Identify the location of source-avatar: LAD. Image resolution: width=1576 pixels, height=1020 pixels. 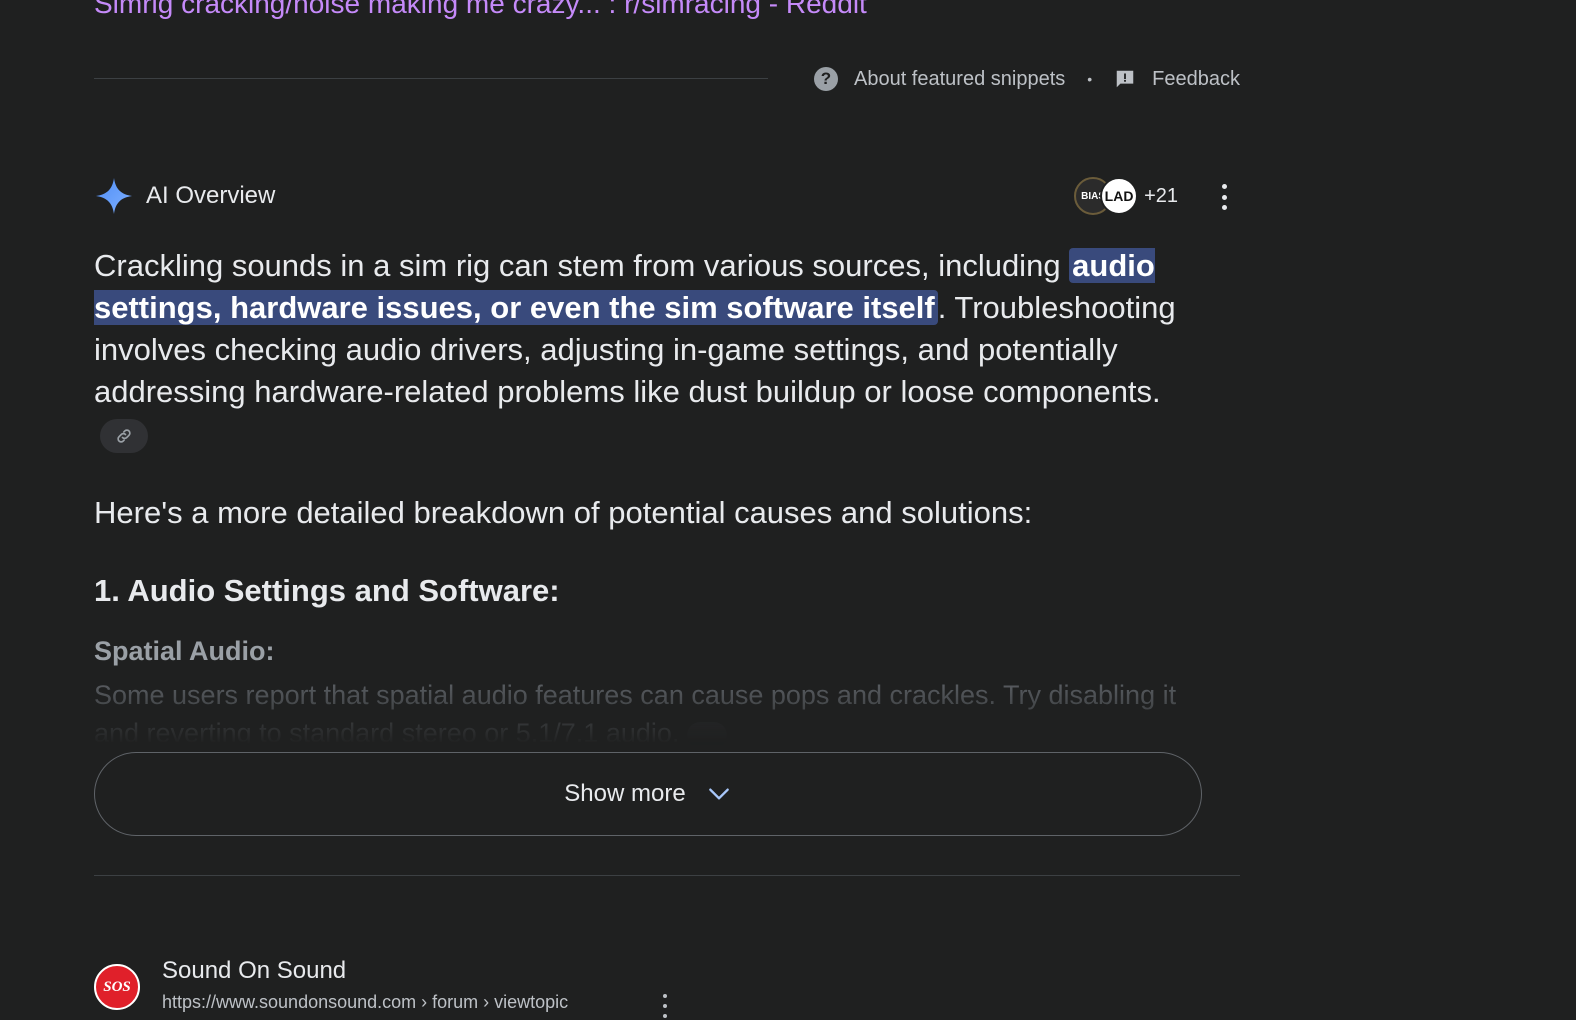
(1119, 196).